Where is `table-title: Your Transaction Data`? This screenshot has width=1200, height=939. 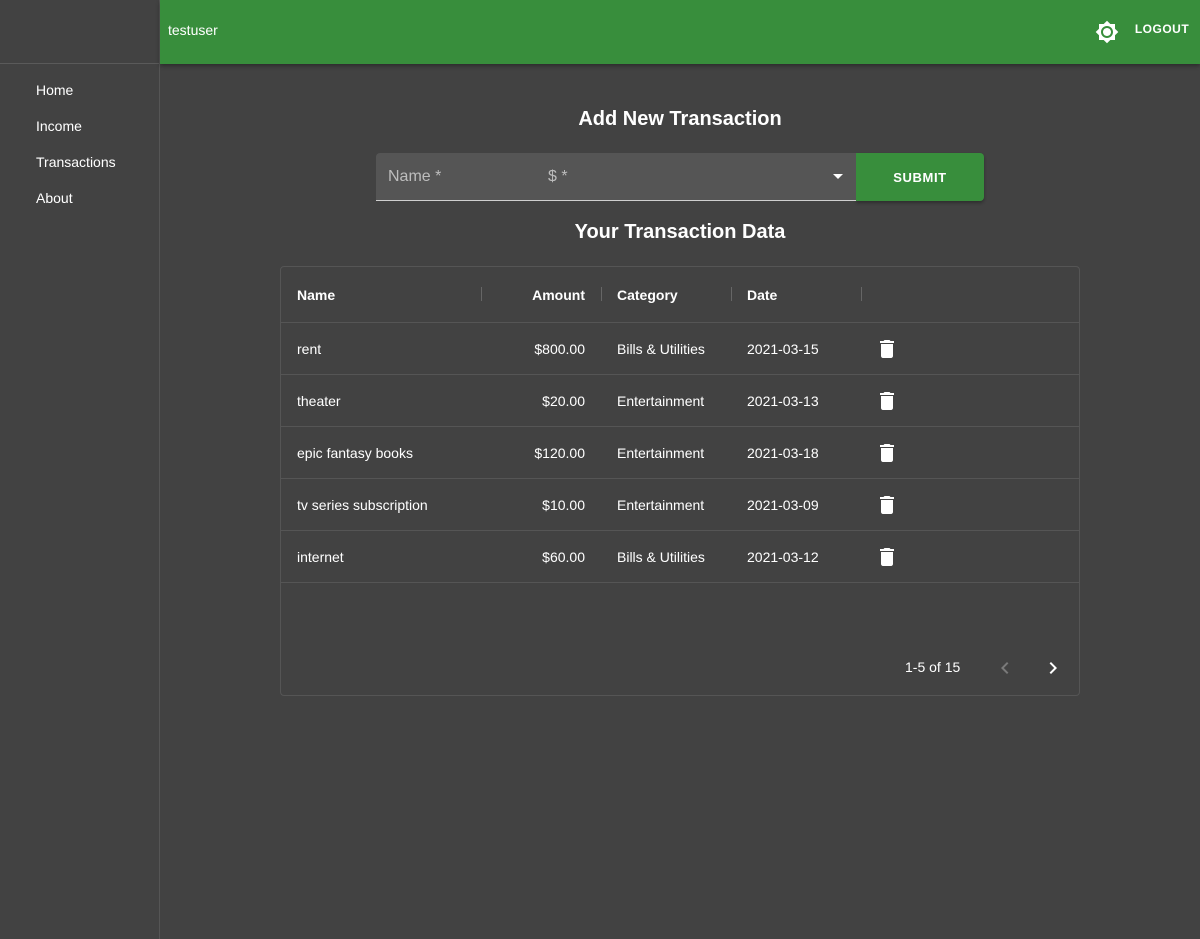 table-title: Your Transaction Data is located at coordinates (680, 232).